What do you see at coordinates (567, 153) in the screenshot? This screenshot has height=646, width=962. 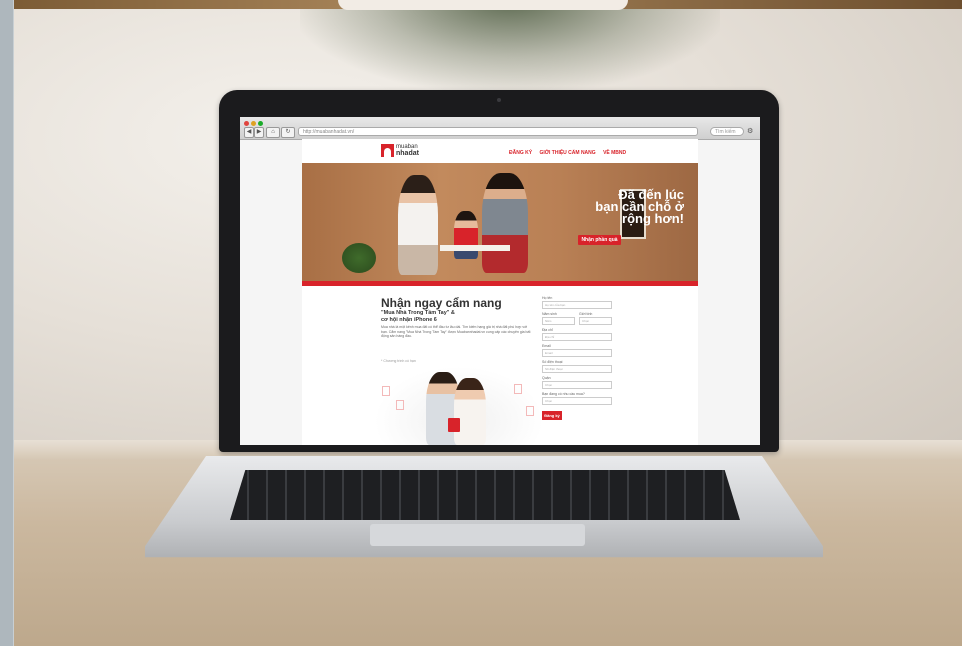 I see `menu-item-guide: GIỚI THIỆU CẨM NANG` at bounding box center [567, 153].